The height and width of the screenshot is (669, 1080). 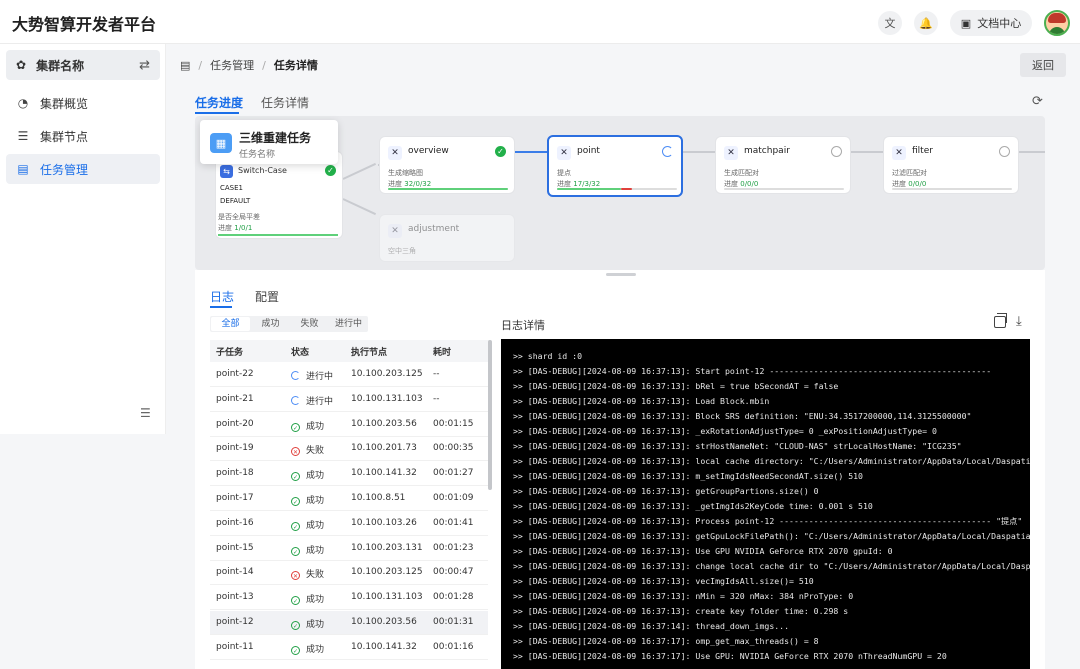 I want to click on loading-icon, so click(x=295, y=375).